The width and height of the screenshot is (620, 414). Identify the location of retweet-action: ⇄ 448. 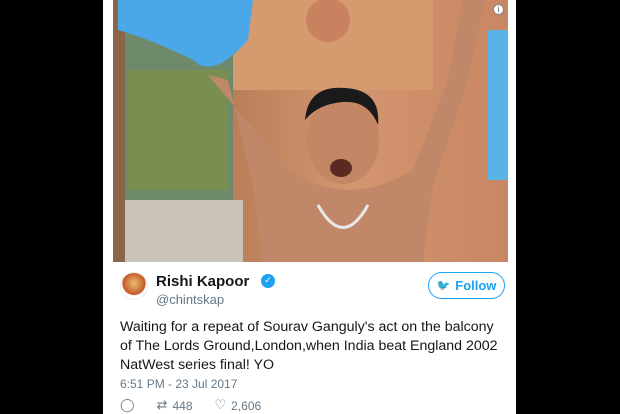
(175, 405).